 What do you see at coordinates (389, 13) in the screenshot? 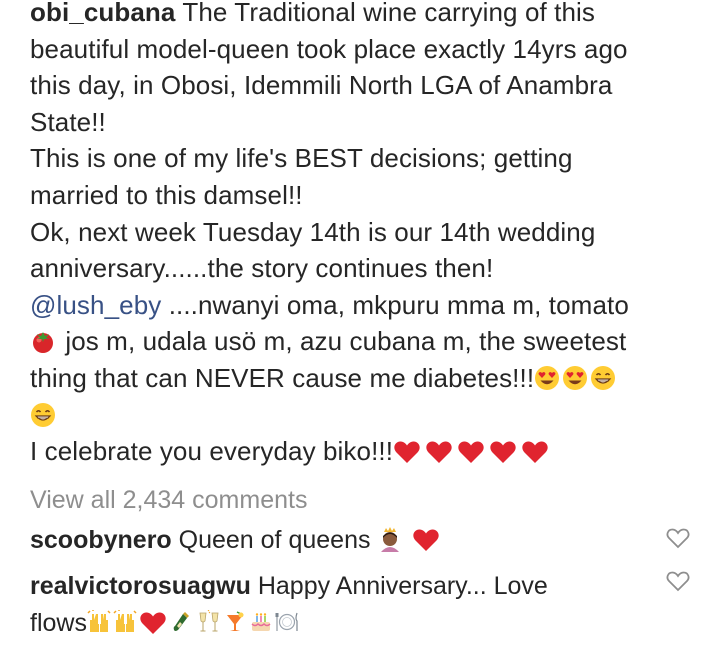
I see `caption-text: The Traditional wine carrying of this` at bounding box center [389, 13].